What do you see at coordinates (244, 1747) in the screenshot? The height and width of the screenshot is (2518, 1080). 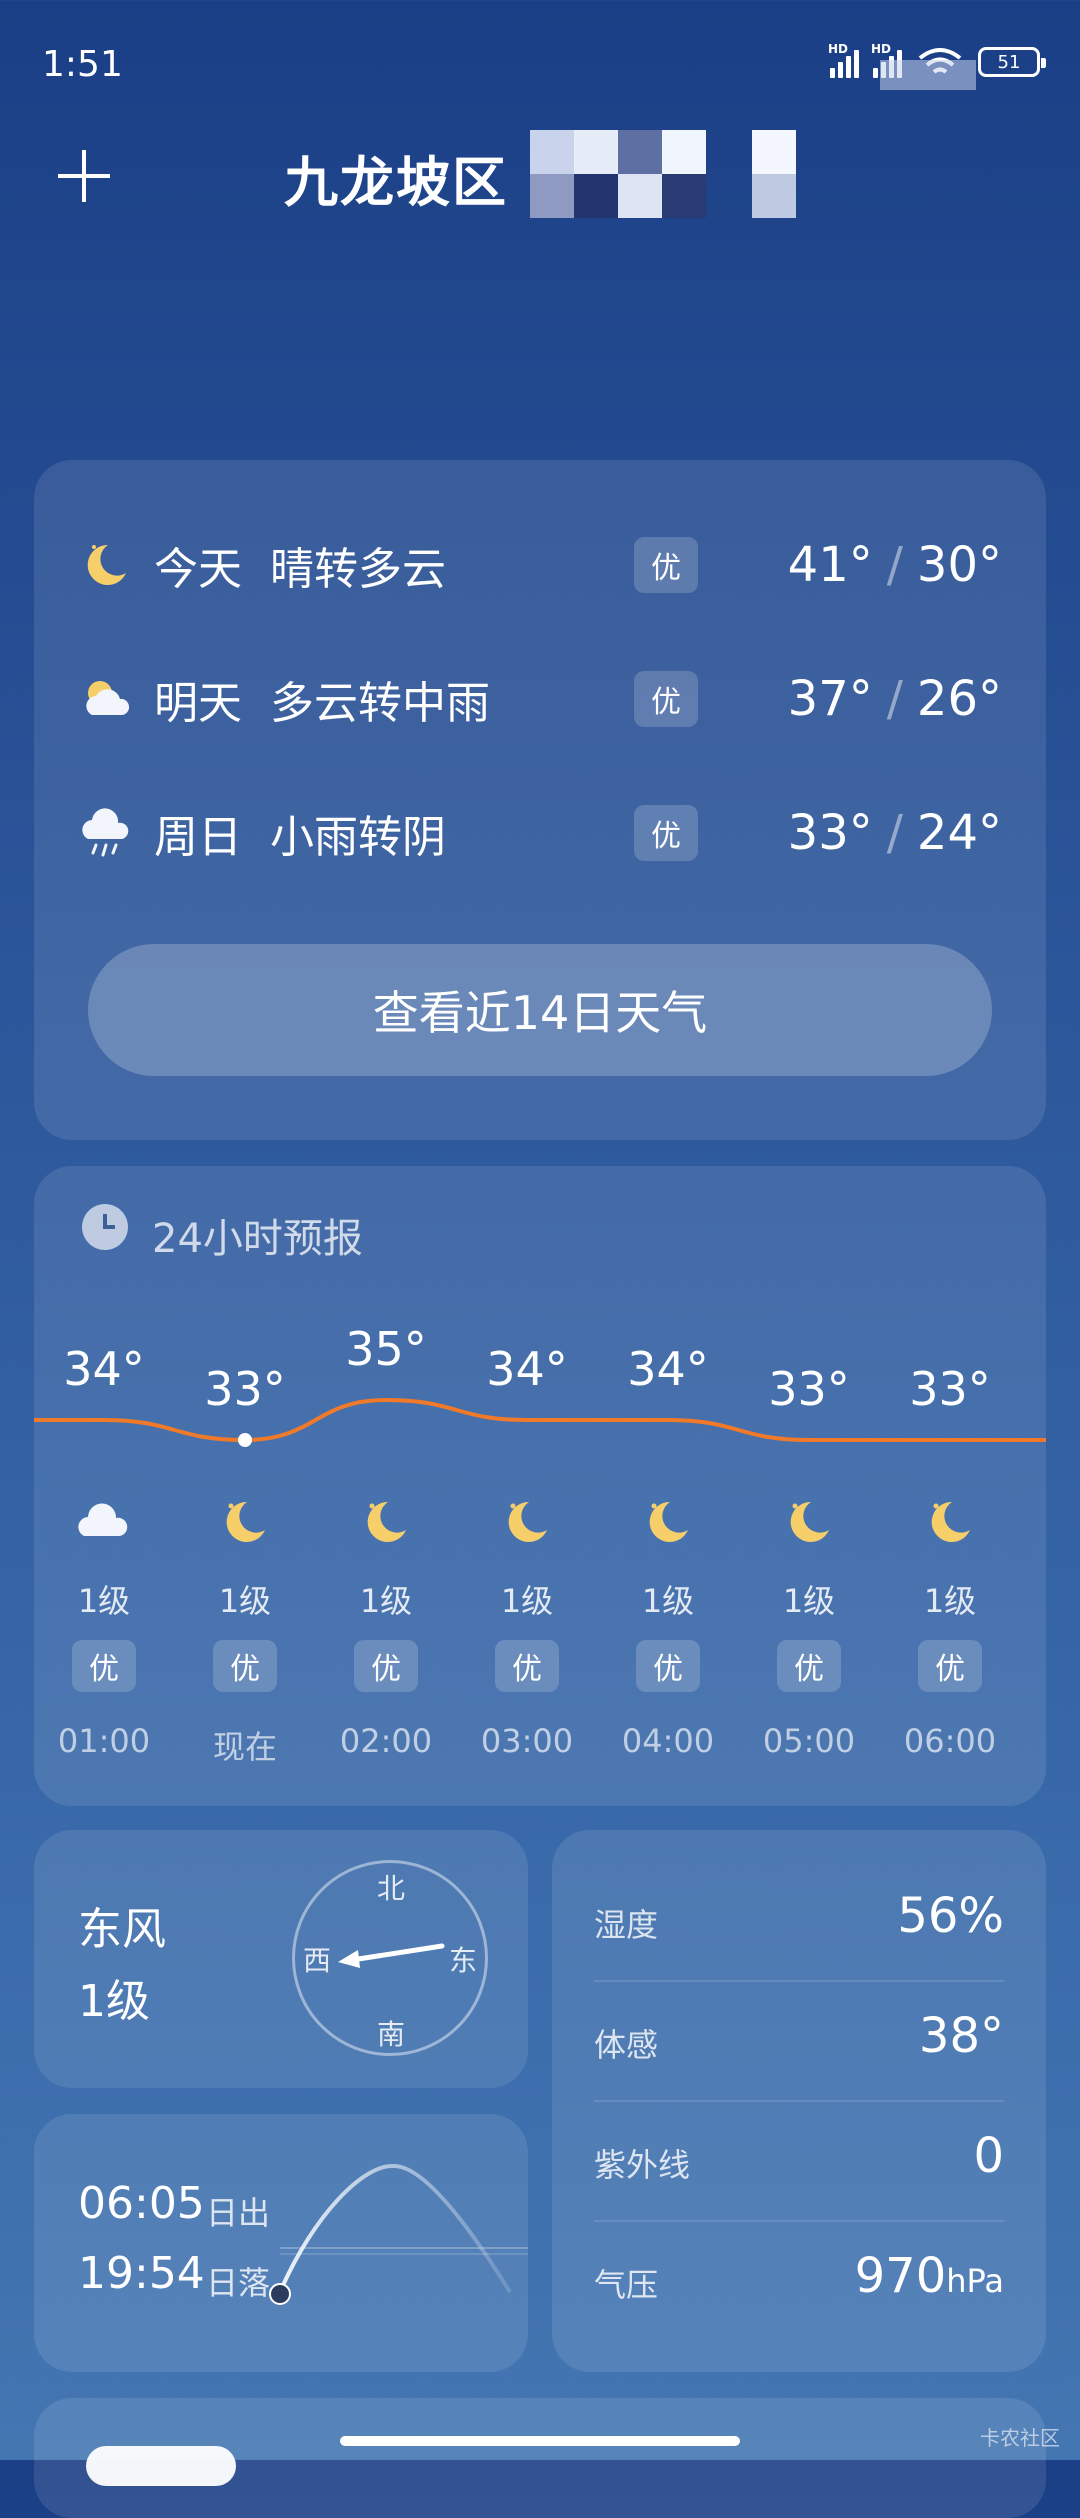 I see `hour-time: 现在` at bounding box center [244, 1747].